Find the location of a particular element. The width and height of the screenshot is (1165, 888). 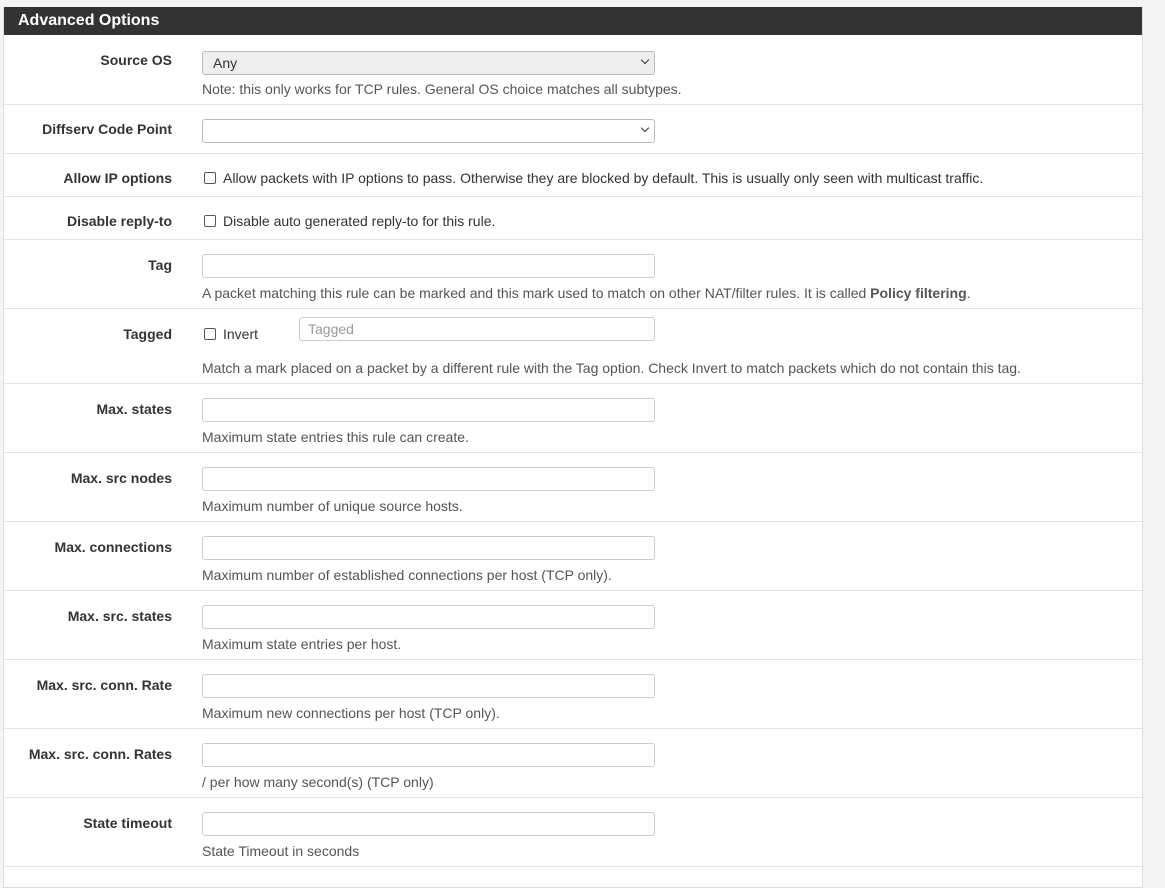

max-src-nodes-input is located at coordinates (428, 479).